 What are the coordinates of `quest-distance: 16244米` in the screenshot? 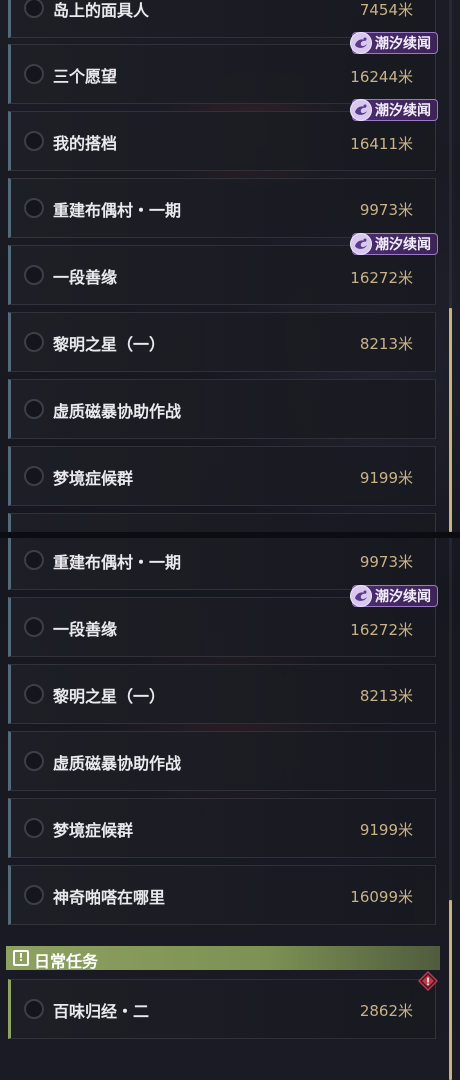 It's located at (381, 77).